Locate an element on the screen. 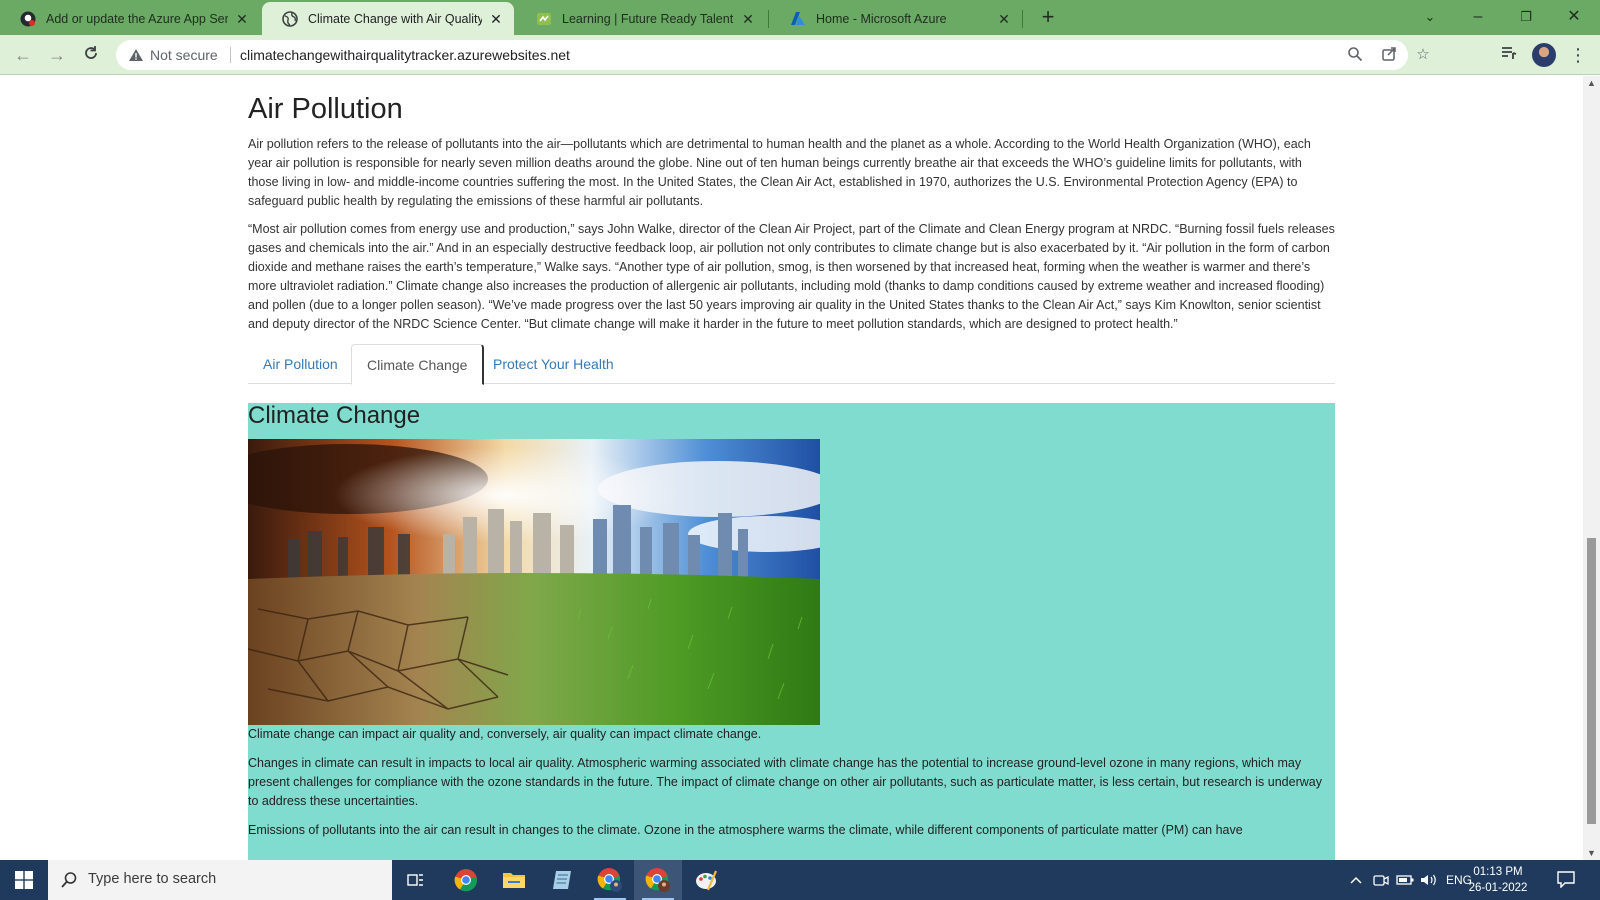 The image size is (1600, 900). tab-climate-change: Climate Change is located at coordinates (418, 364).